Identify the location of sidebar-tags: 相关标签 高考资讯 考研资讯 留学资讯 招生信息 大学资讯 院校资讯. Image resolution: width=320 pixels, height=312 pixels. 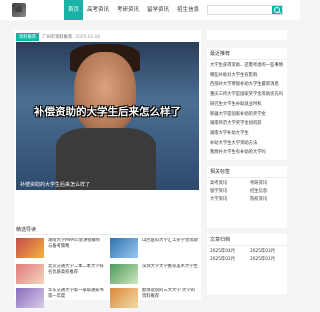
(247, 197).